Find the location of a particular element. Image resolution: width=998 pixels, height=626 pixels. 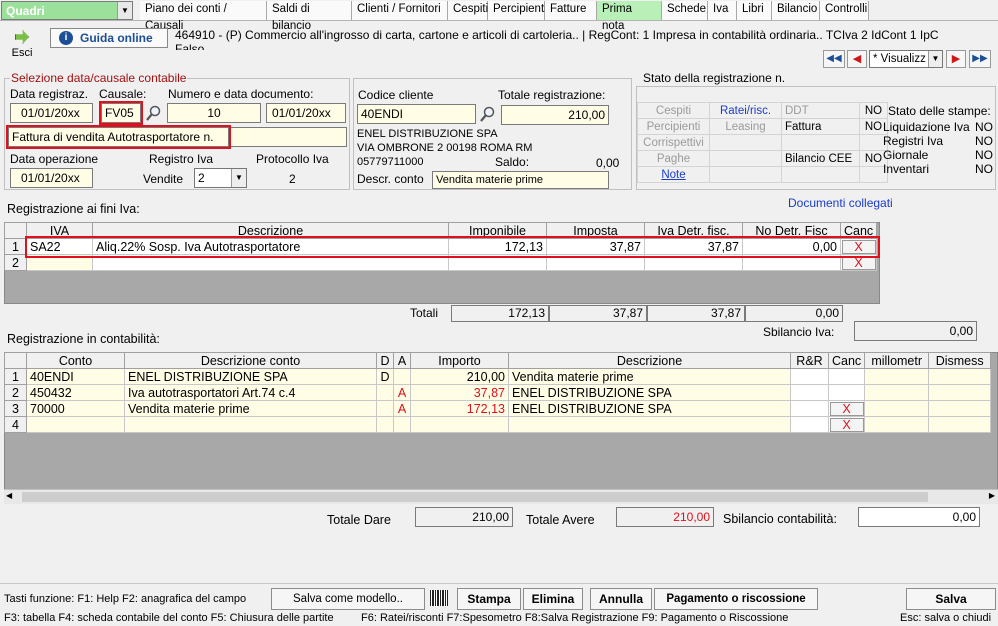

status-cell: Ratei/risc. is located at coordinates (745, 110).